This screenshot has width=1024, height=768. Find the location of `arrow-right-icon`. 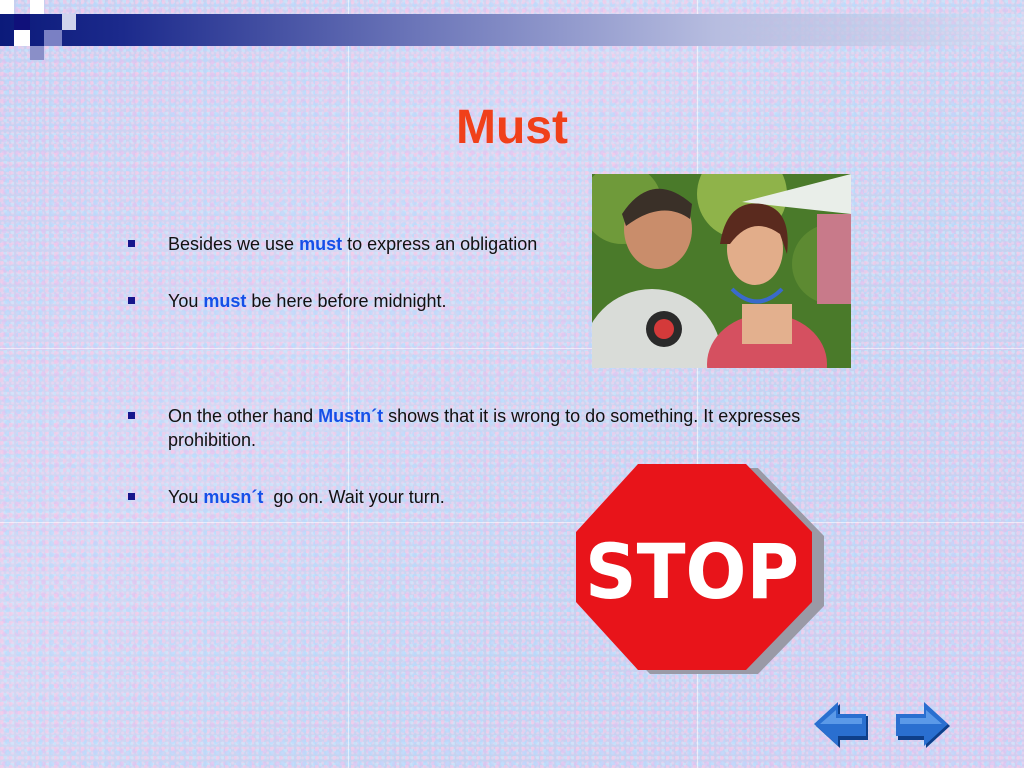

arrow-right-icon is located at coordinates (923, 725).